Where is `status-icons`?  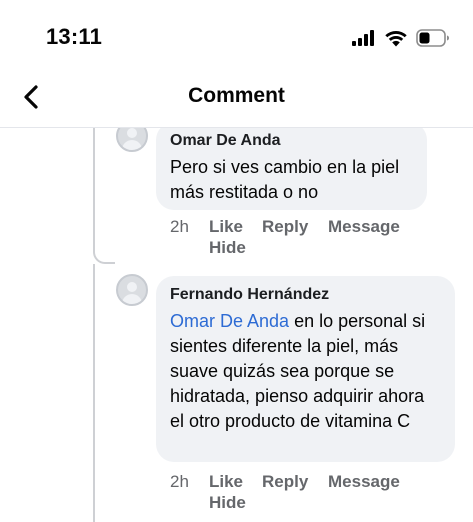 status-icons is located at coordinates (402, 38).